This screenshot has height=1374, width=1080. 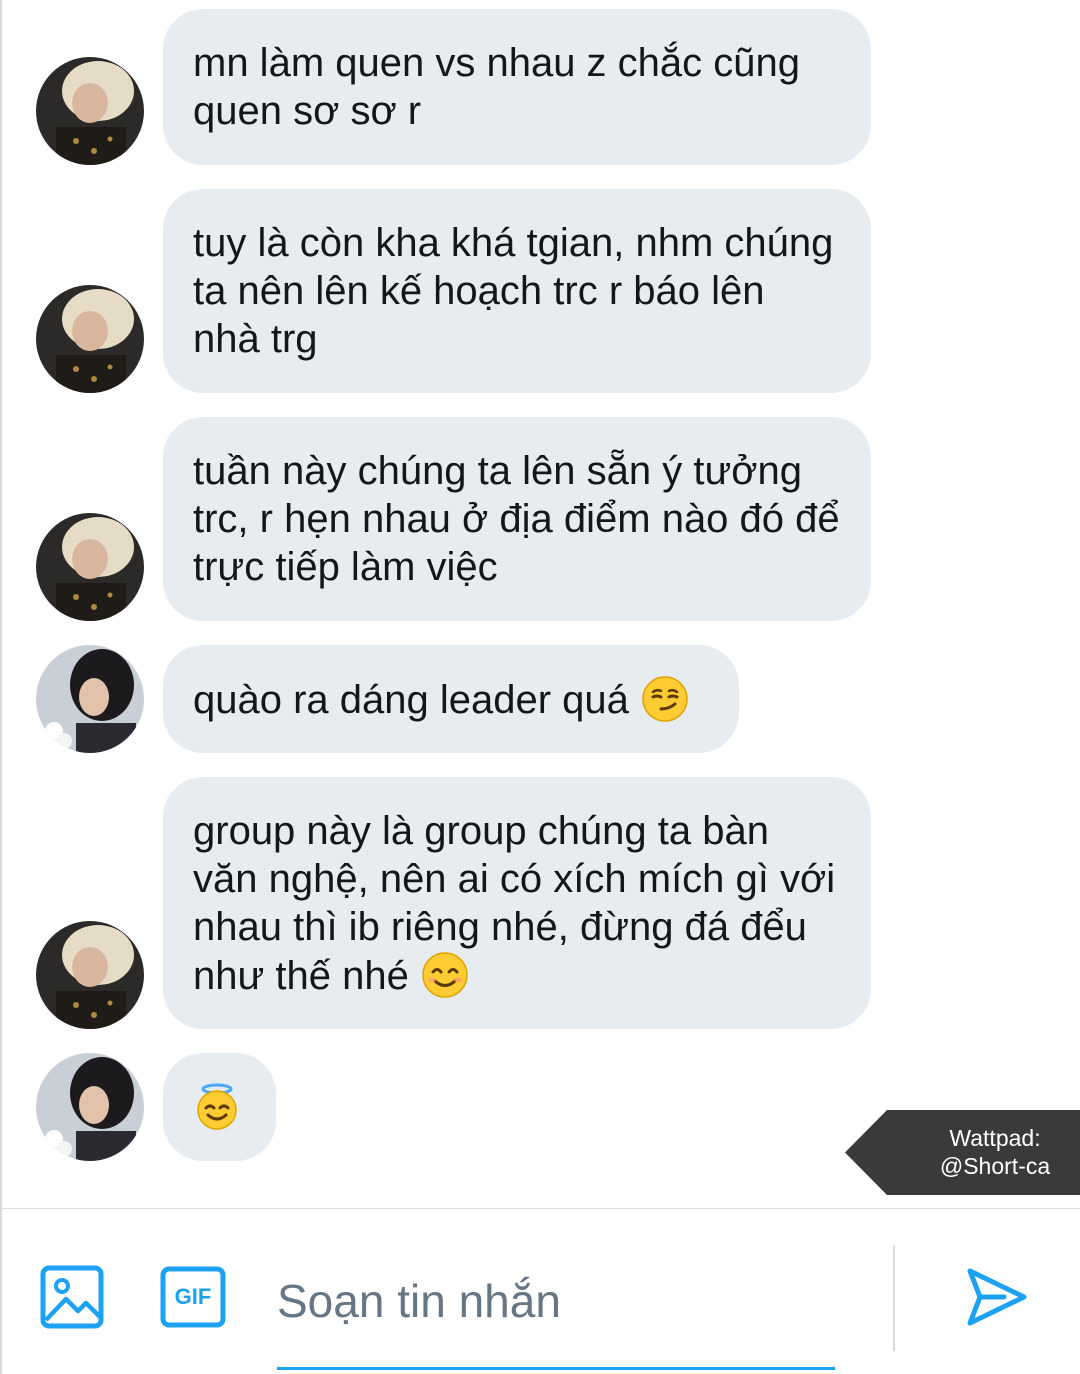 I want to click on watermark-tag: Wattpad: @Short-ca, so click(x=961, y=1152).